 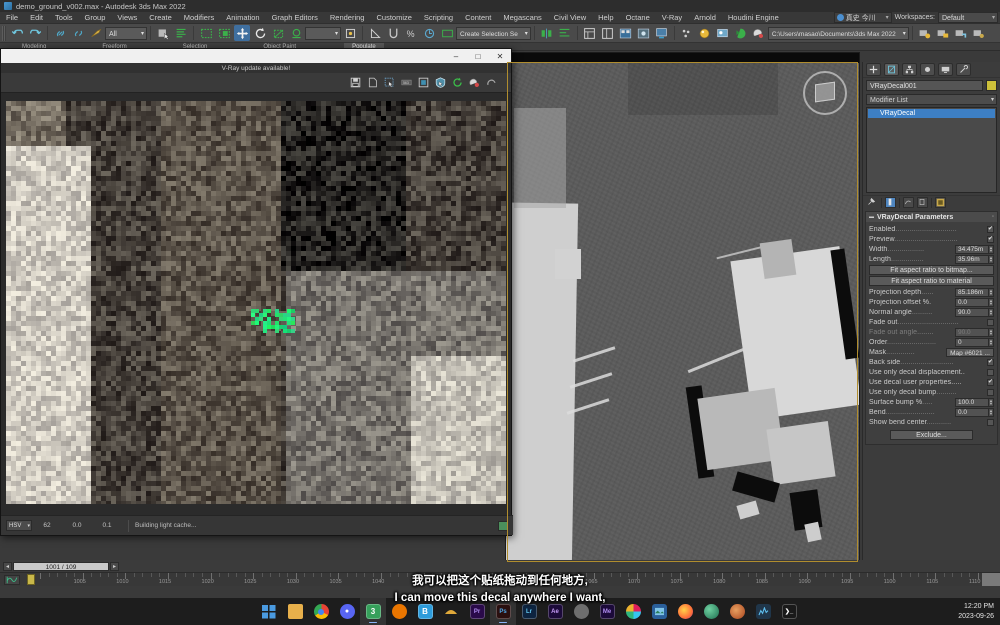 I want to click on motion-tab, so click(x=927, y=69).